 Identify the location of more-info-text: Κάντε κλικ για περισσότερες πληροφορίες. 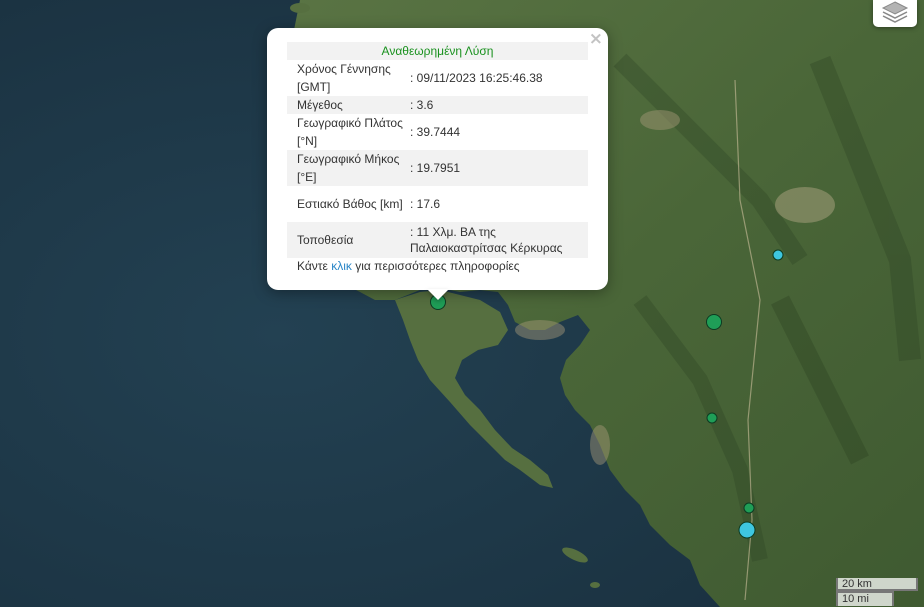
(408, 266).